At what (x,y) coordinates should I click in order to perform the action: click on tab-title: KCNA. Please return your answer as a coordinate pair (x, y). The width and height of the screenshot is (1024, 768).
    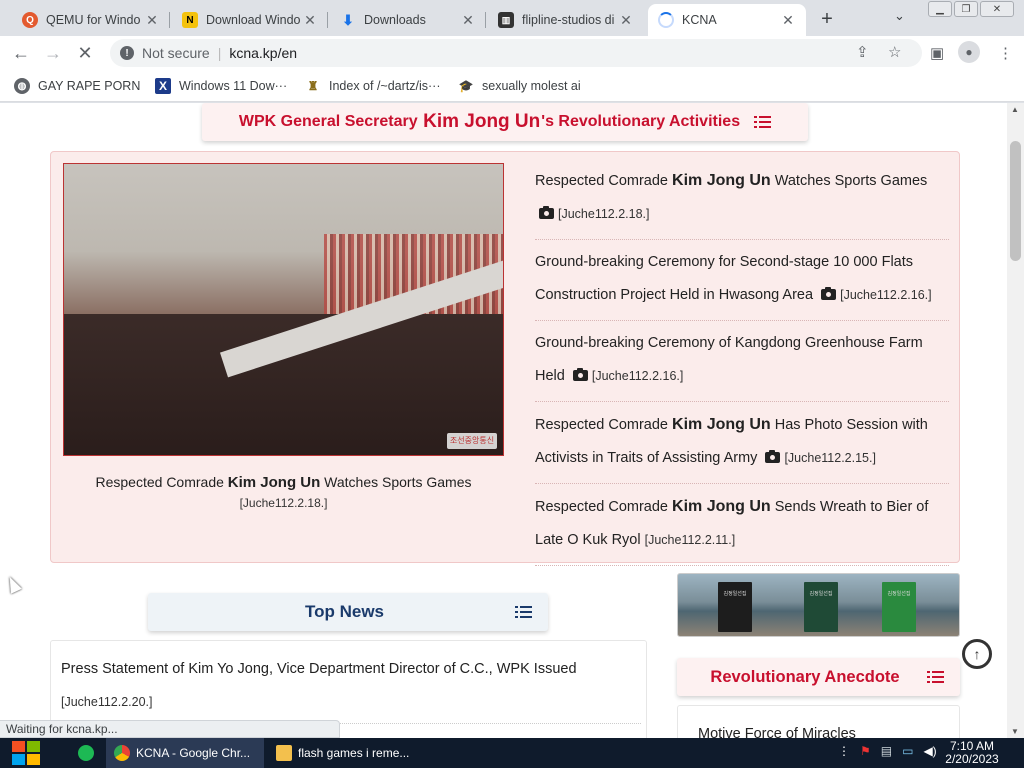
    Looking at the image, I should click on (699, 20).